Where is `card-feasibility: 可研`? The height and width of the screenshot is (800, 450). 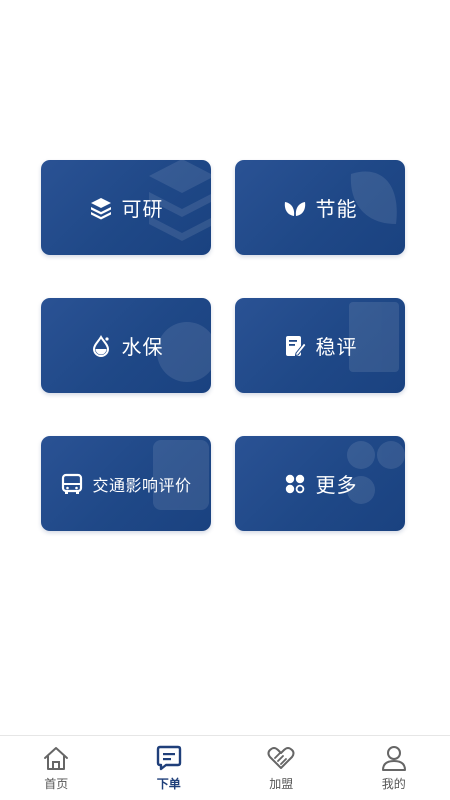 card-feasibility: 可研 is located at coordinates (126, 207).